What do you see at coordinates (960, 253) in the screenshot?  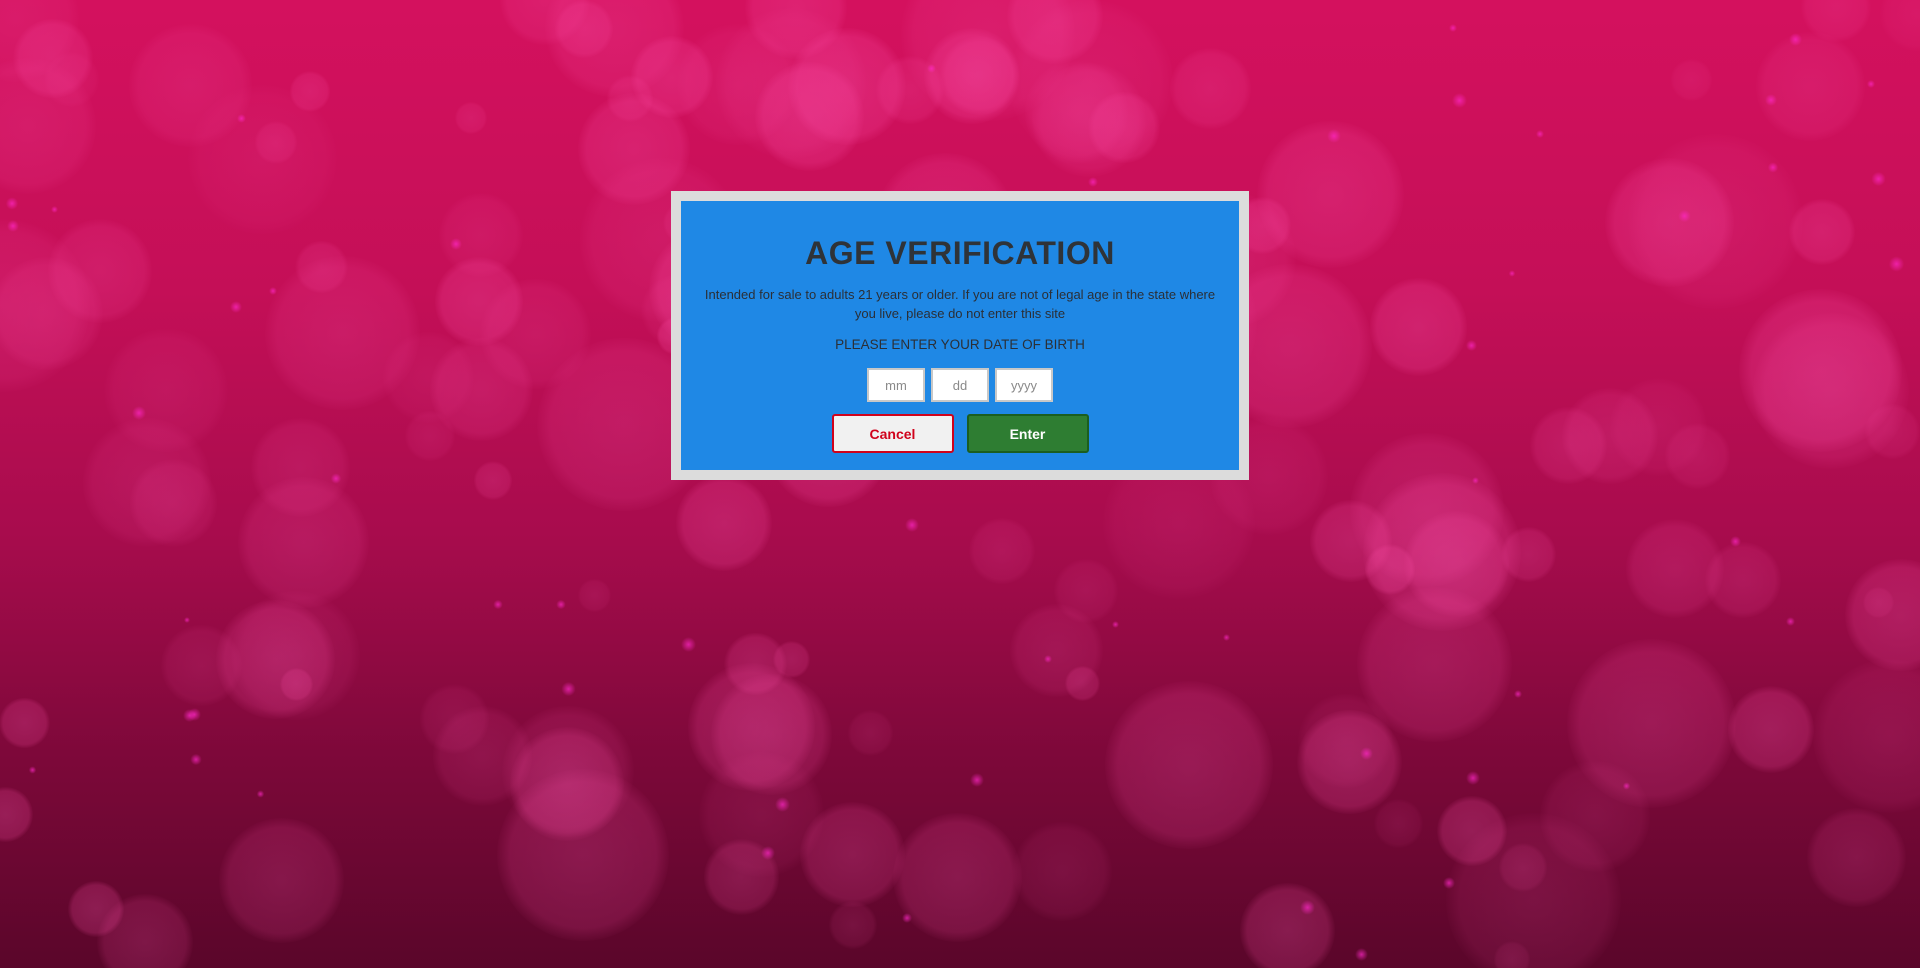 I see `dialog-title: AGE VERIFICATION` at bounding box center [960, 253].